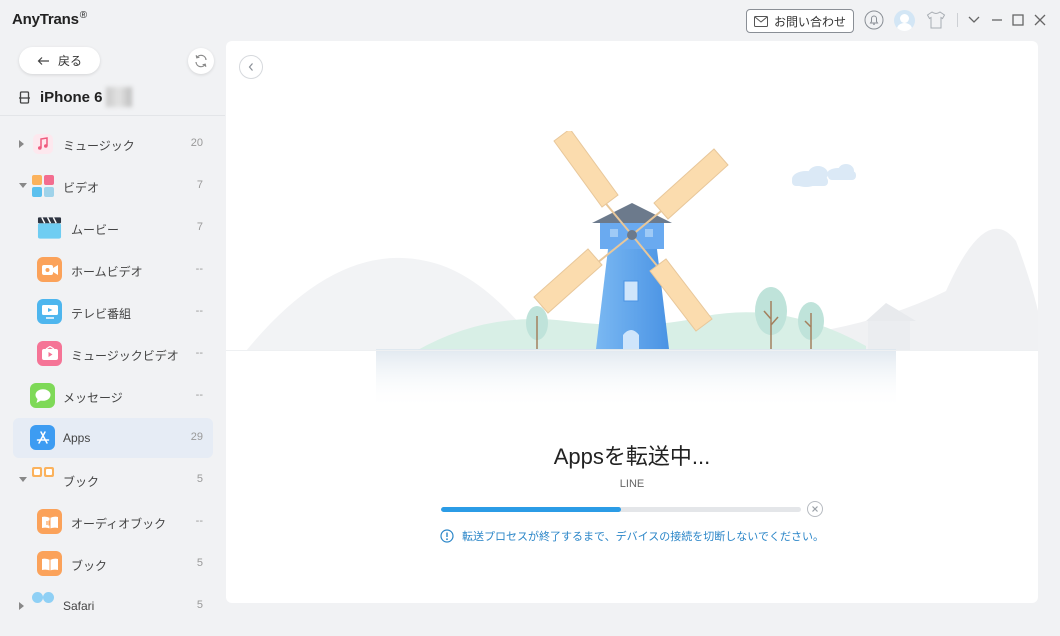  Describe the element at coordinates (957, 20) in the screenshot. I see `toolbar-divider` at that location.